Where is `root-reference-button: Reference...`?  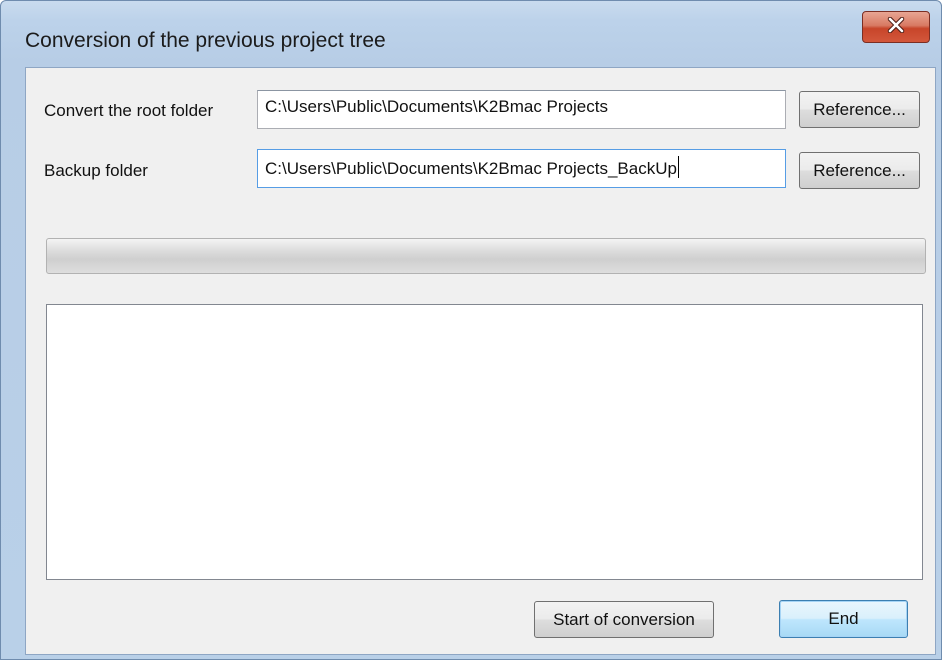 root-reference-button: Reference... is located at coordinates (859, 109).